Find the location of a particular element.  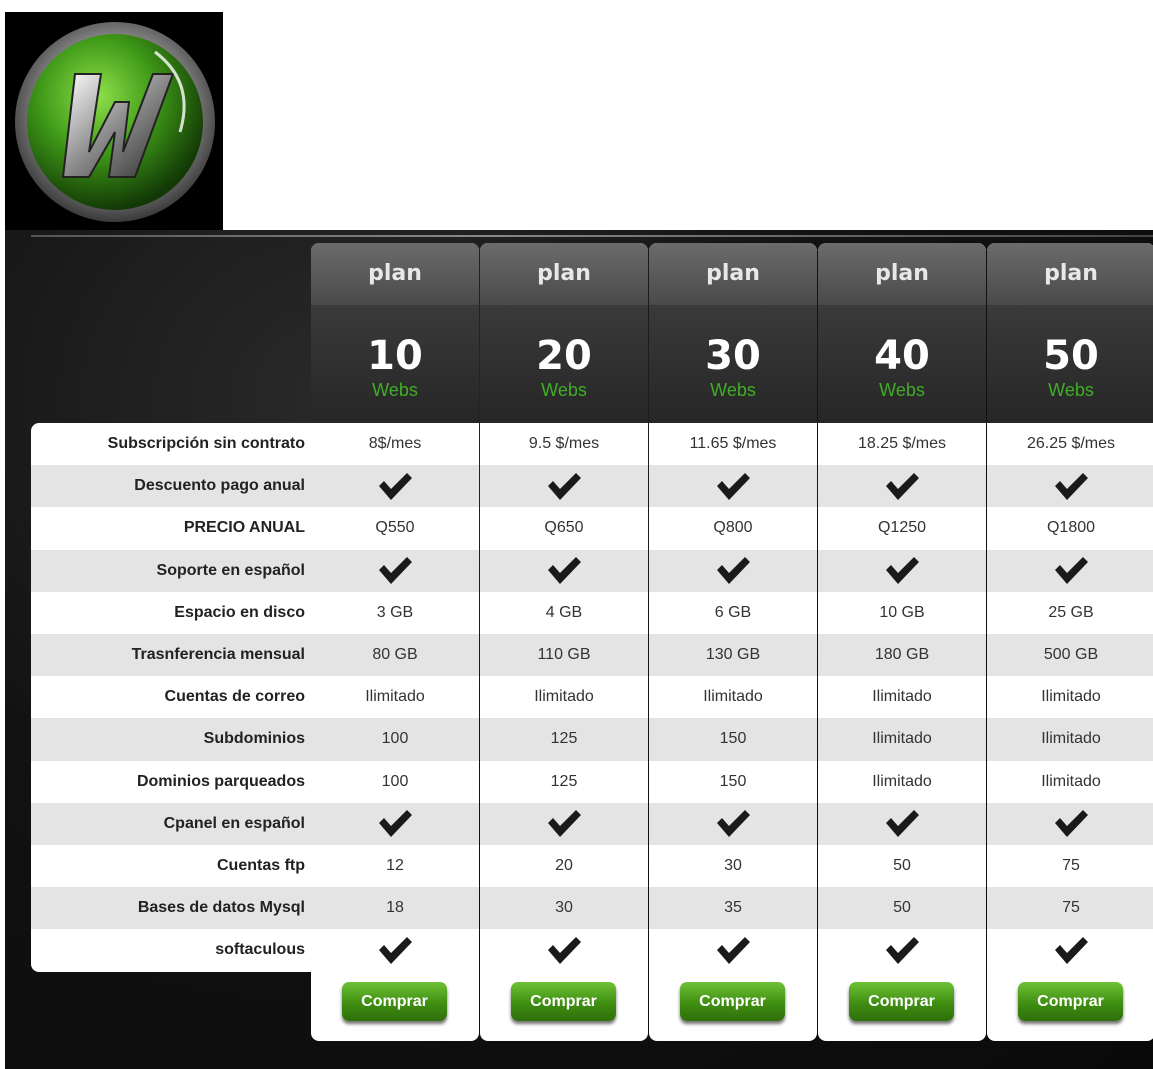

feature-label: Cpanel en español is located at coordinates (172, 823).